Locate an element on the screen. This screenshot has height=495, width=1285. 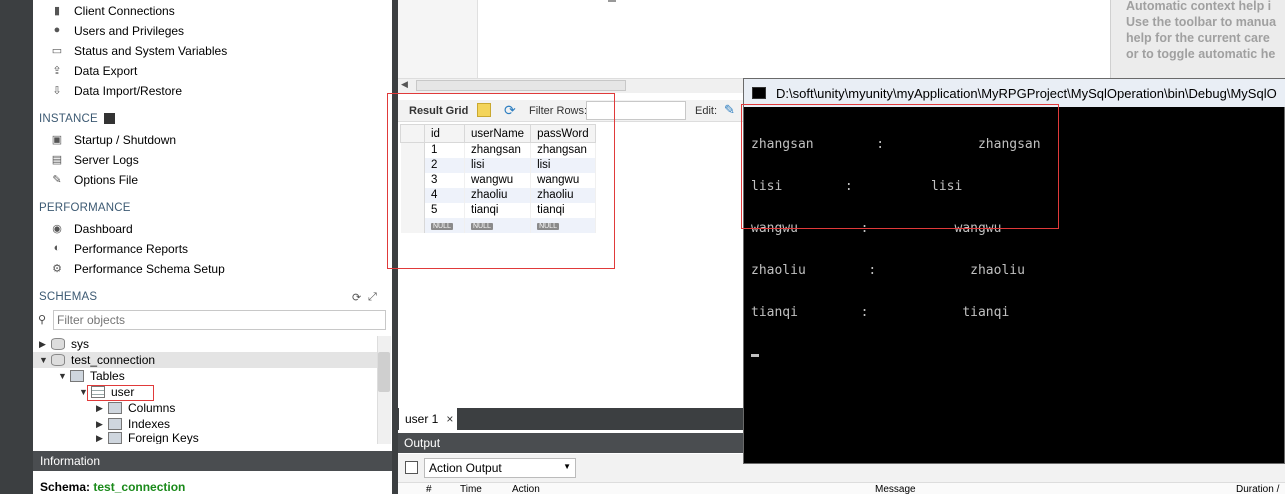
tables-folder-icon is located at coordinates (77, 376).